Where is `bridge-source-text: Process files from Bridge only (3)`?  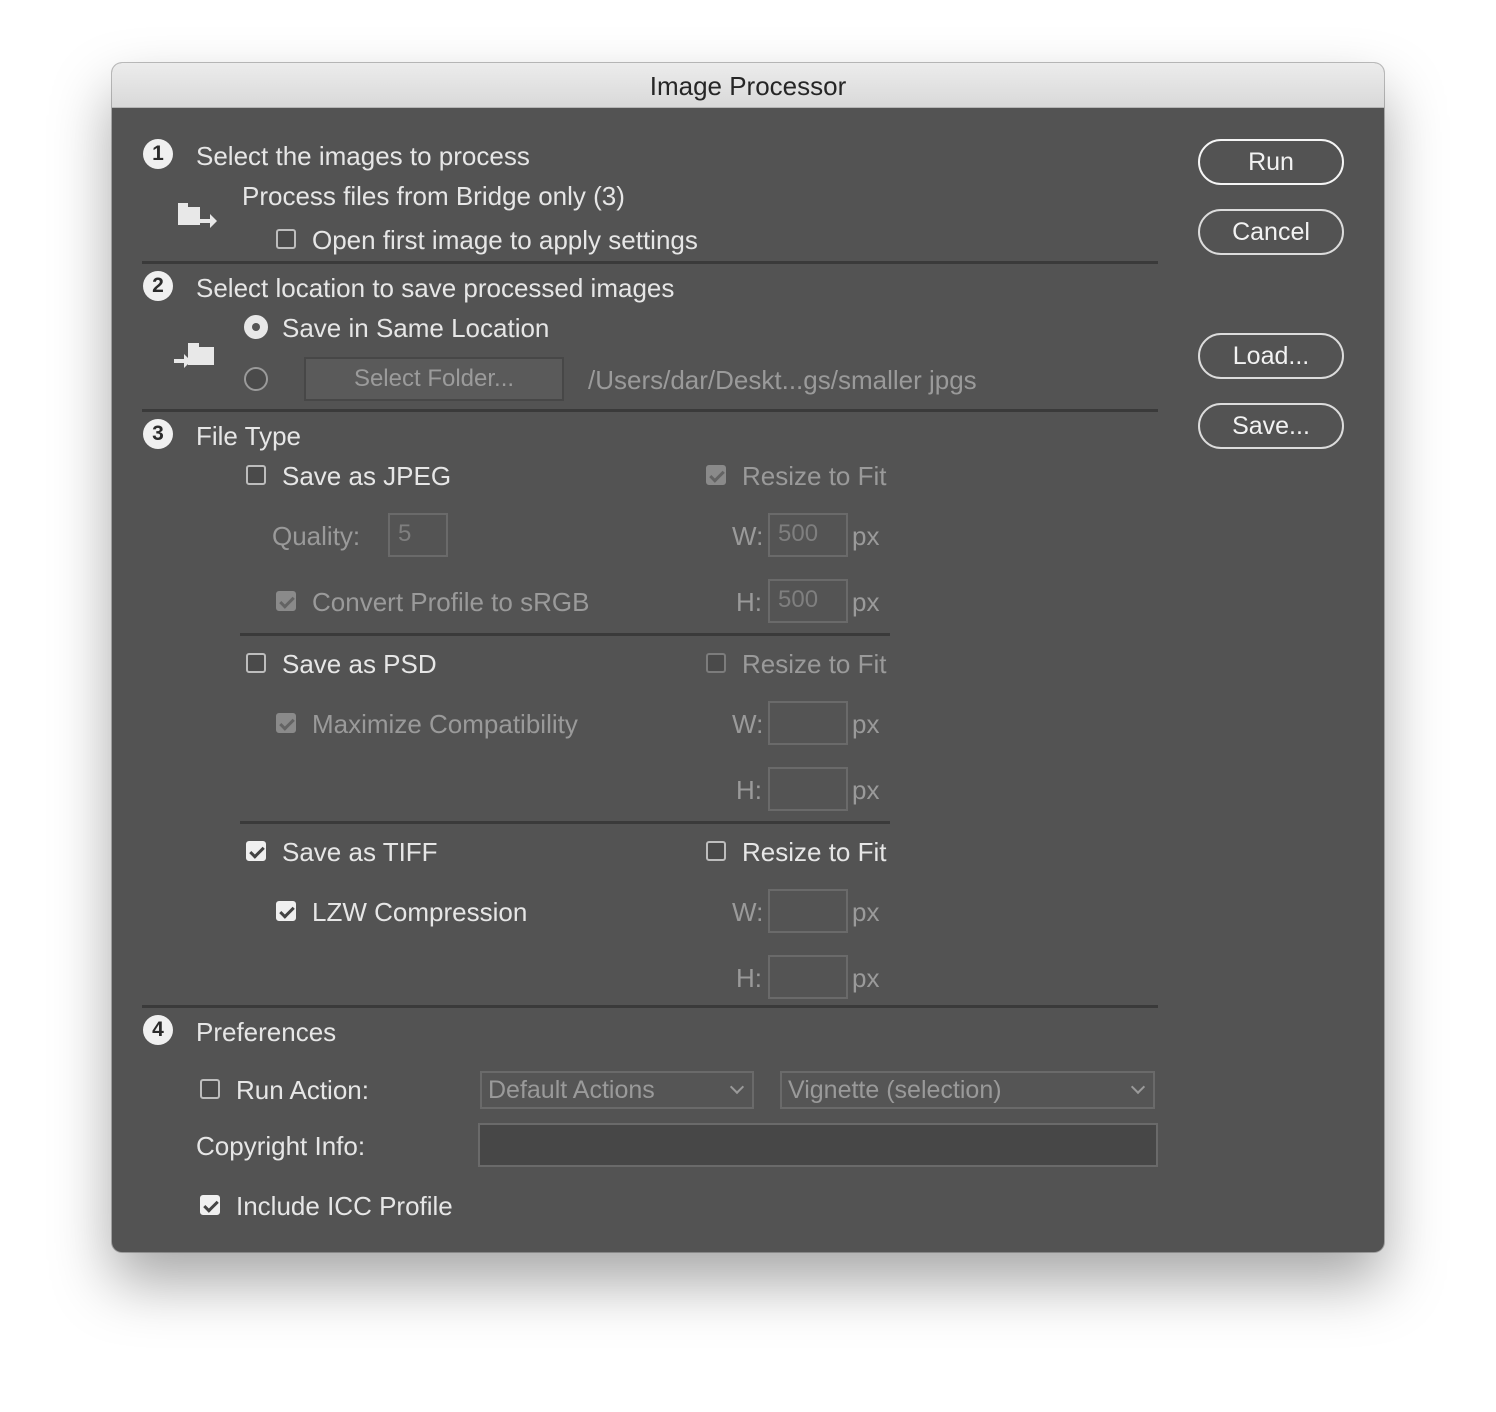 bridge-source-text: Process files from Bridge only (3) is located at coordinates (433, 196).